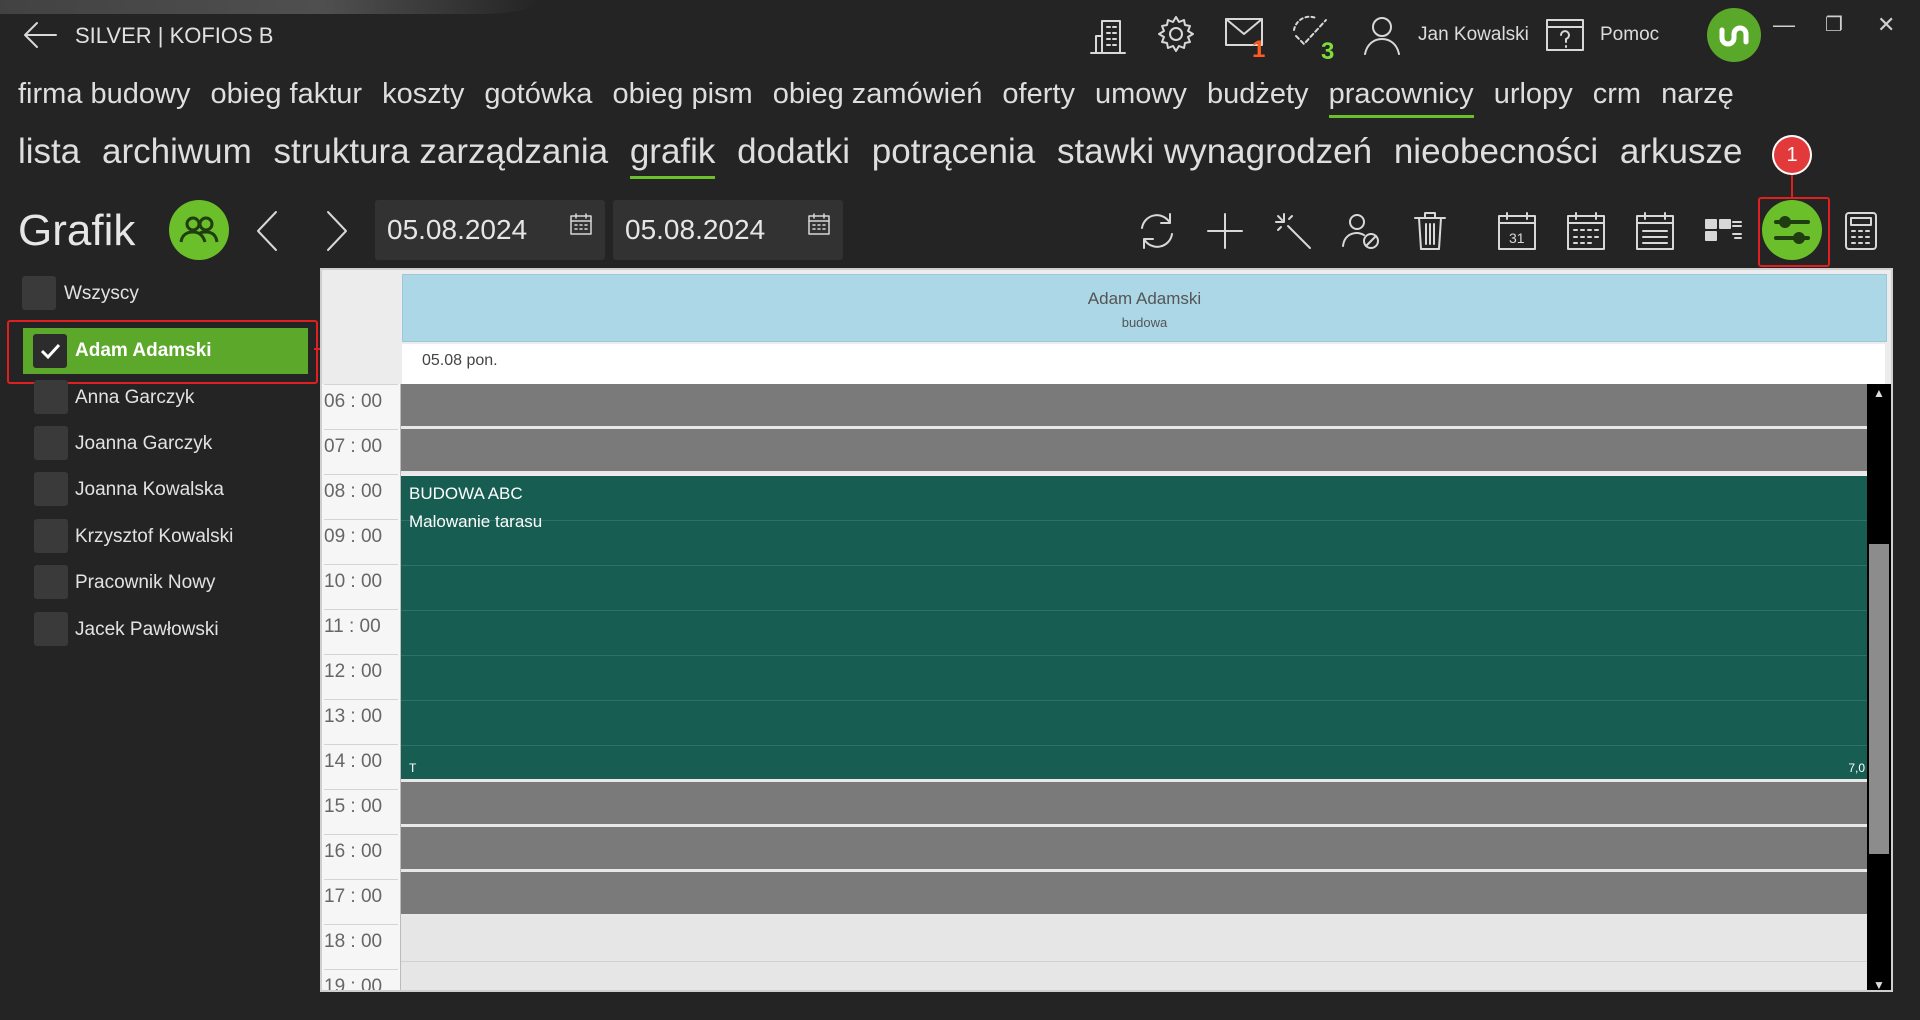 The height and width of the screenshot is (1020, 1920). Describe the element at coordinates (1382, 35) in the screenshot. I see `user-icon` at that location.